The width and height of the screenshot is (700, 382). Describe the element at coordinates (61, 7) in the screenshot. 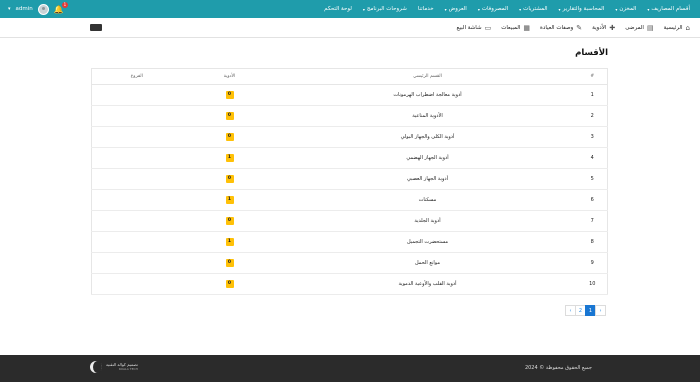

I see `bell-icon: 🔔 1` at that location.